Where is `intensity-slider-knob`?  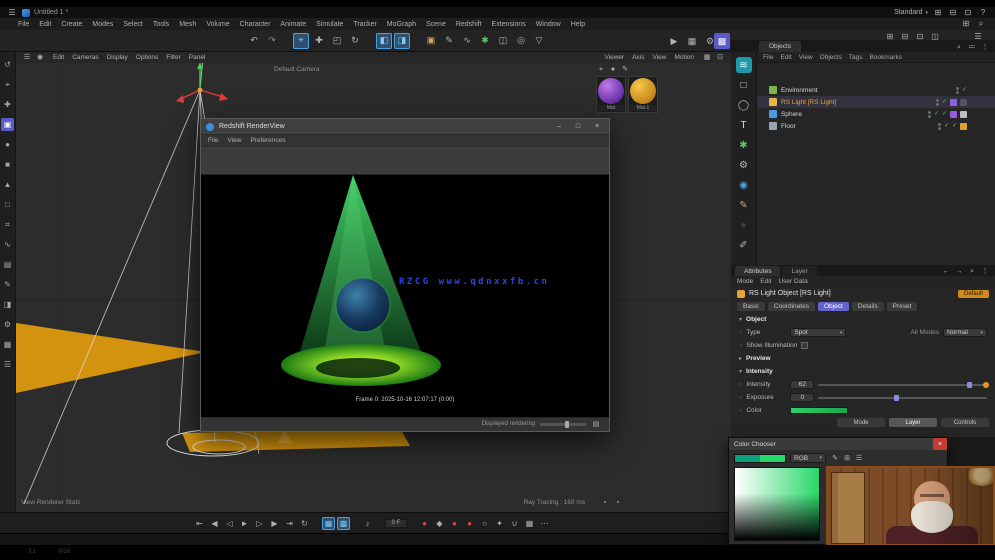
intensity-slider-knob is located at coordinates (969, 384).